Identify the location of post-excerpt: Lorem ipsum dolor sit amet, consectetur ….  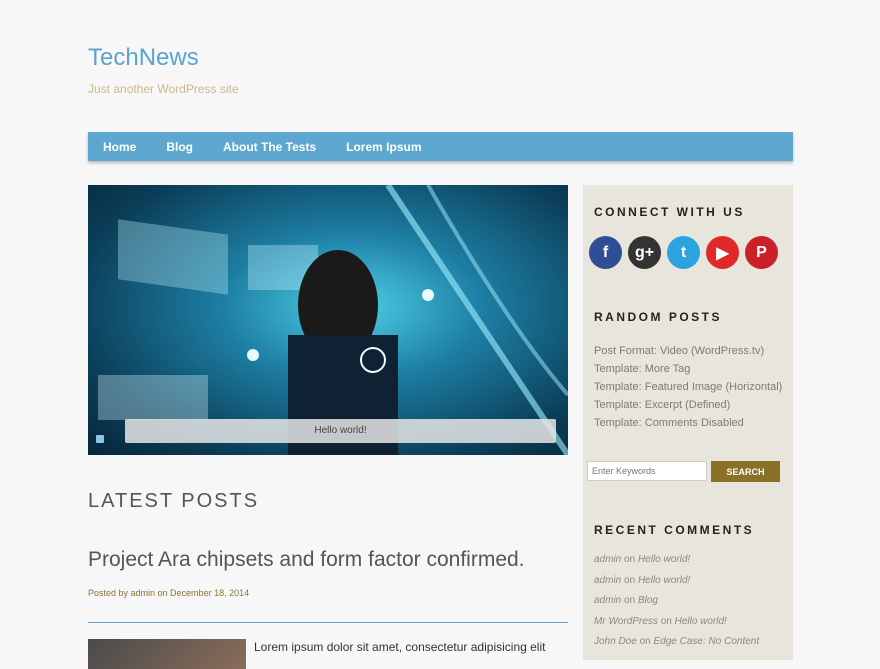
(400, 647).